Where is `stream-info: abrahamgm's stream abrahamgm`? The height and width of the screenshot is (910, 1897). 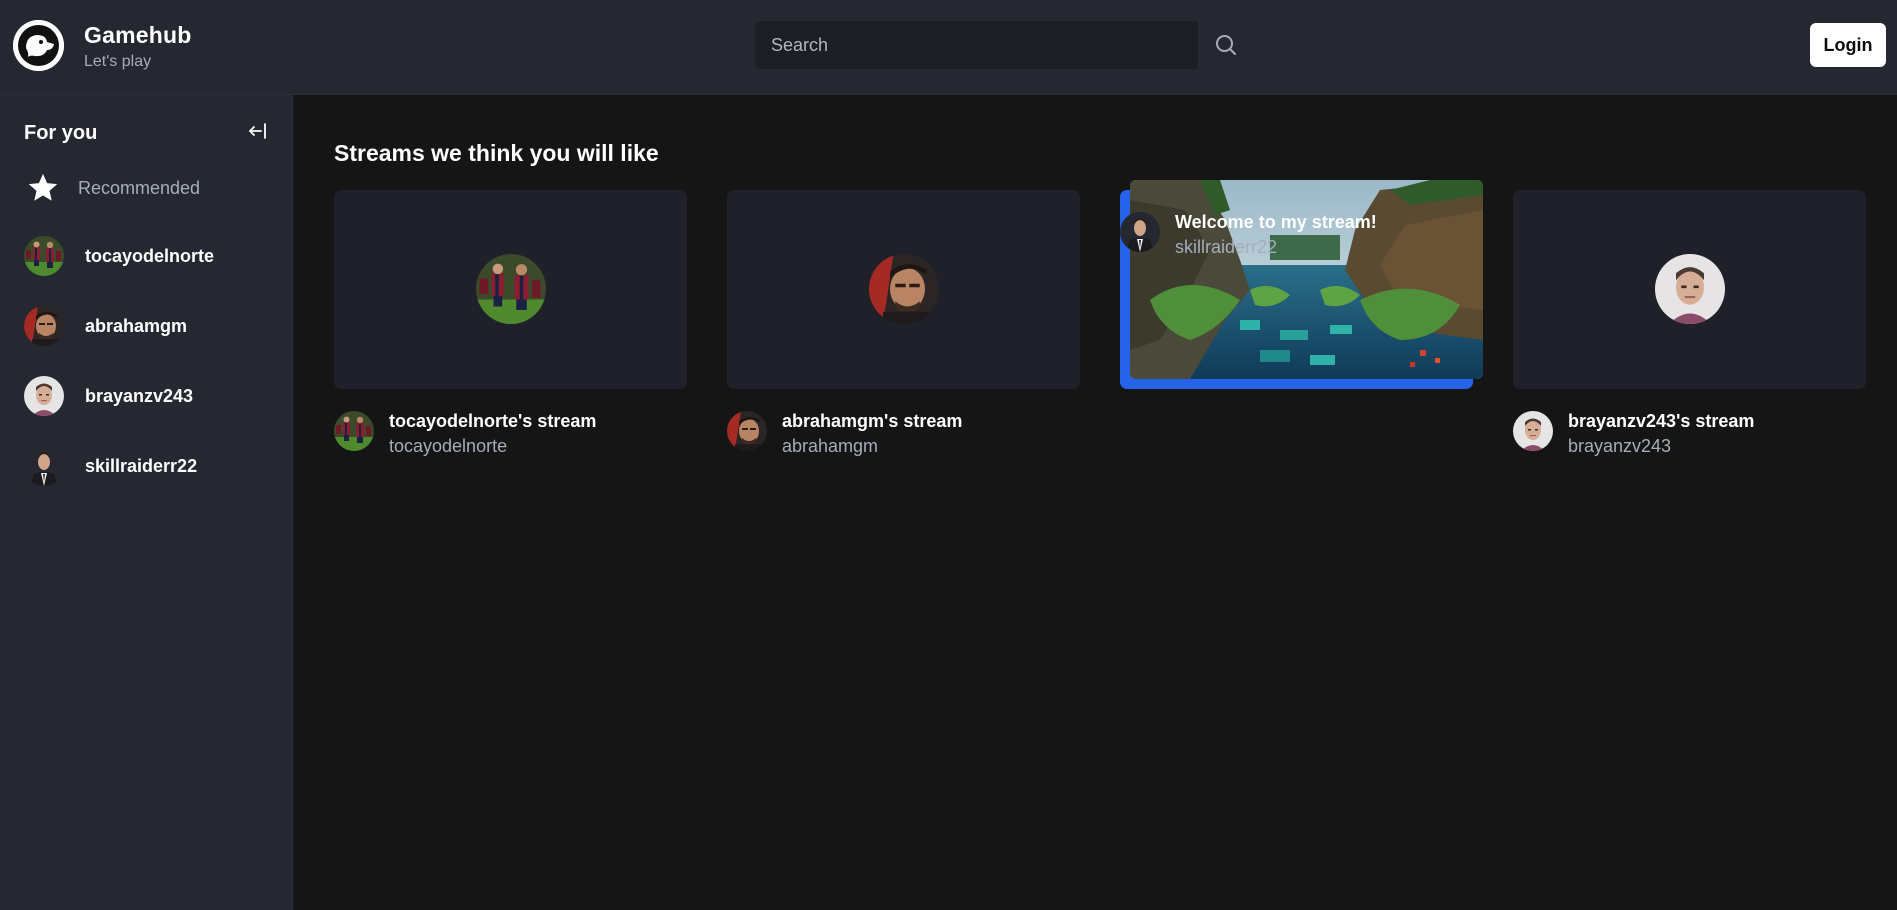
stream-info: abrahamgm's stream abrahamgm is located at coordinates (903, 434).